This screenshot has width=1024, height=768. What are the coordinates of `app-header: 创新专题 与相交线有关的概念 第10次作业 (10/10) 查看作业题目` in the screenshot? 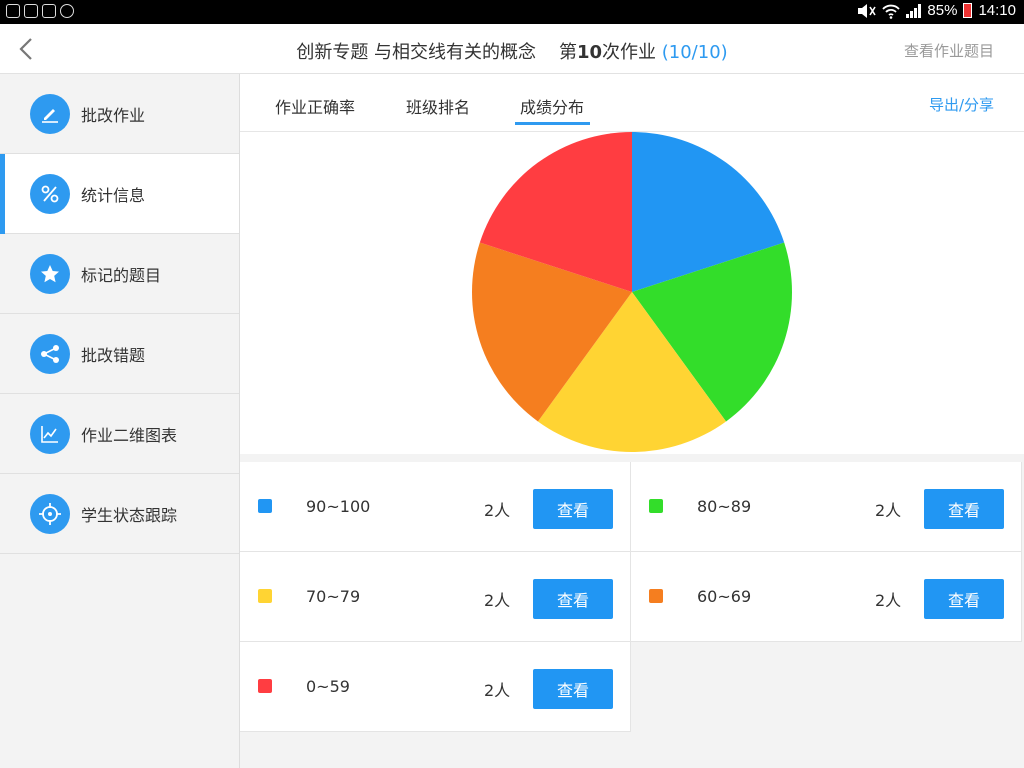 It's located at (512, 49).